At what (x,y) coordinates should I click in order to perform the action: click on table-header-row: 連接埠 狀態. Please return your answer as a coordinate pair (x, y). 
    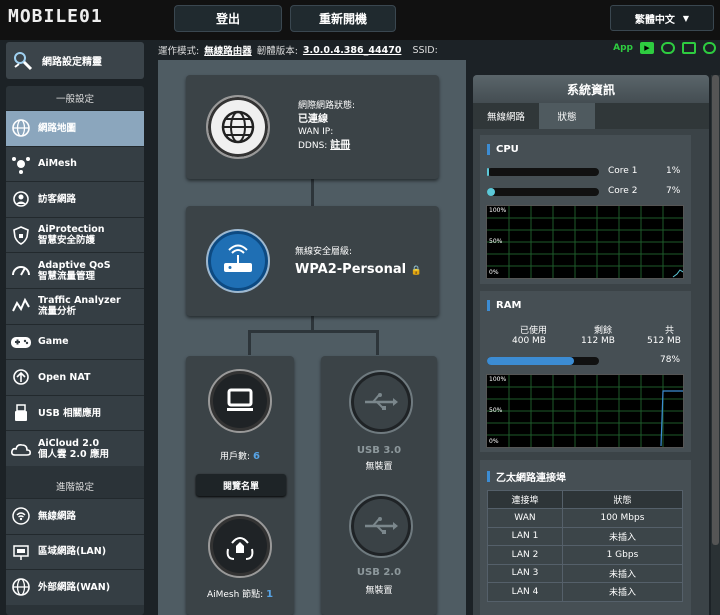
    Looking at the image, I should click on (585, 499).